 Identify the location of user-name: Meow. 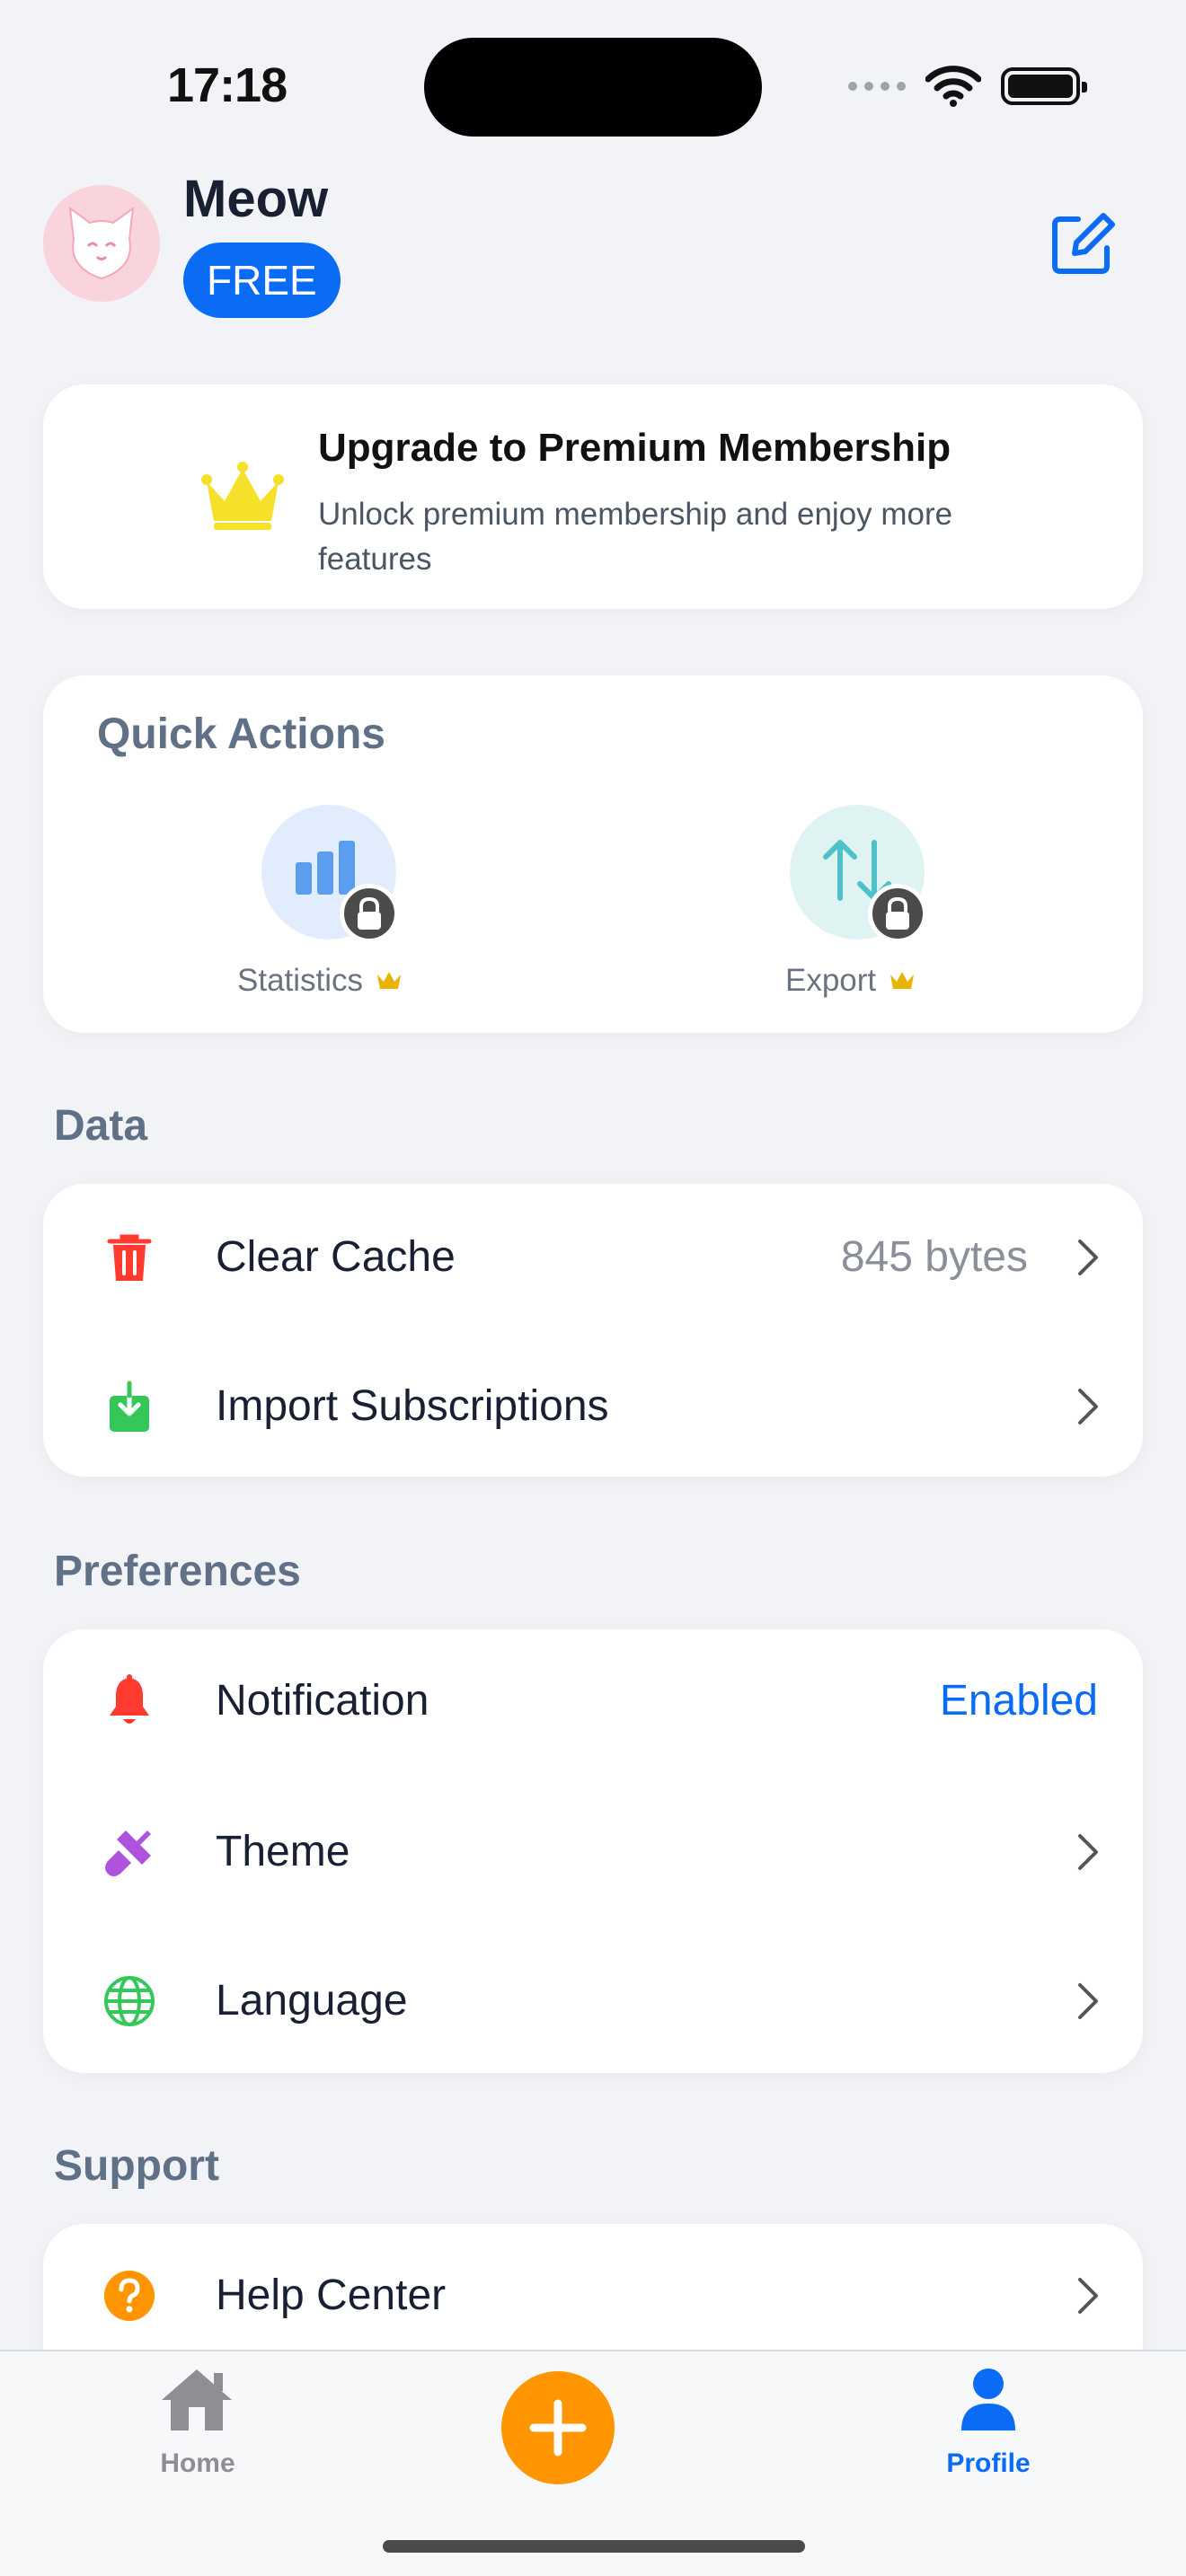
(256, 199).